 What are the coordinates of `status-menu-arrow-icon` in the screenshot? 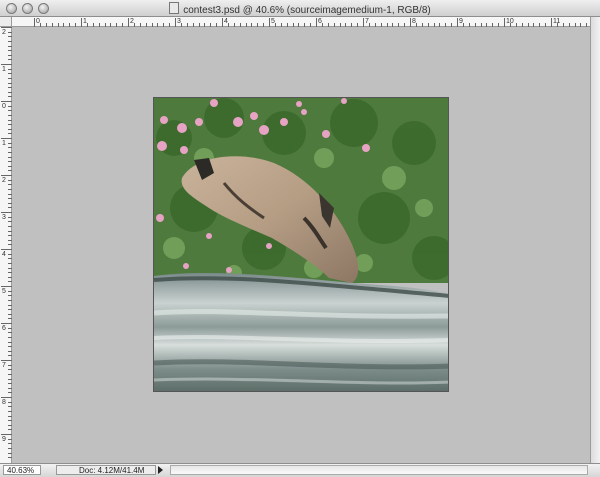 It's located at (160, 470).